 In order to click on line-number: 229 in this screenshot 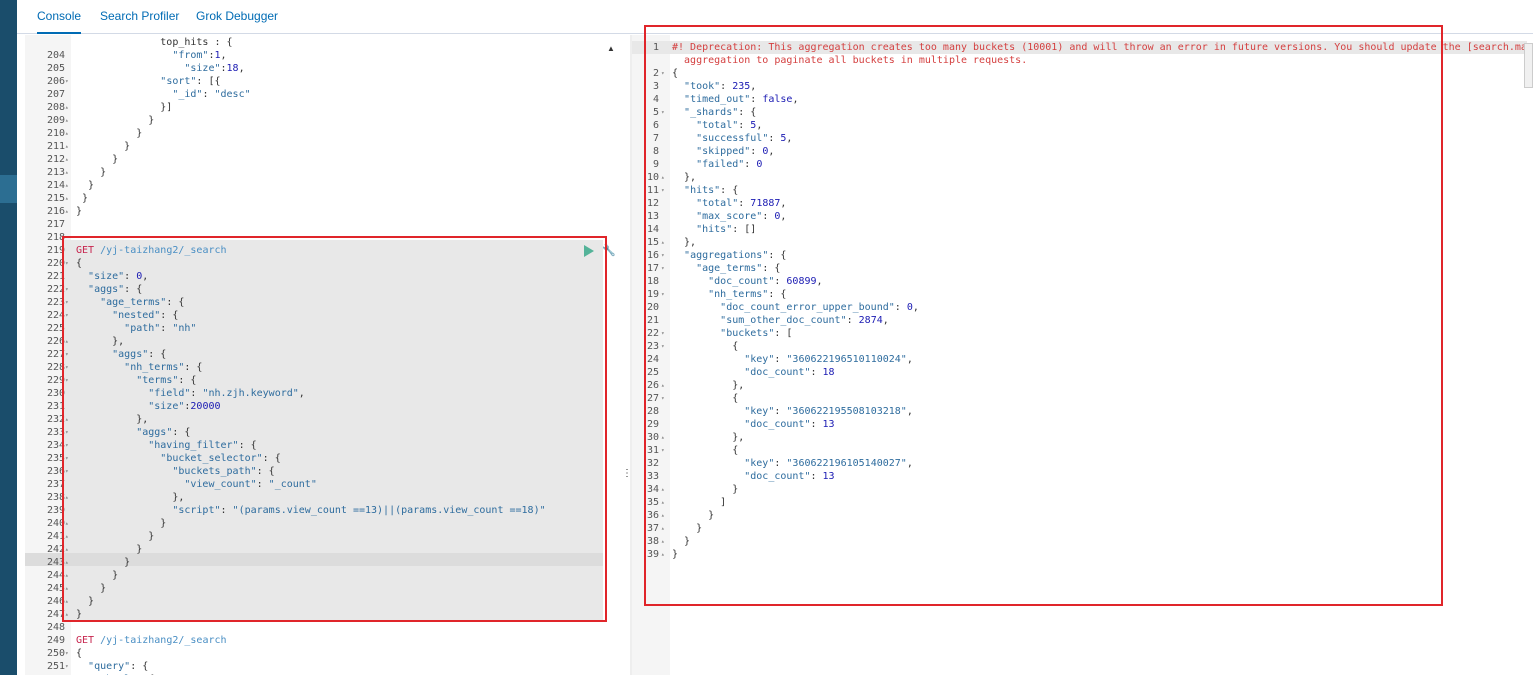, I will do `click(55, 380)`.